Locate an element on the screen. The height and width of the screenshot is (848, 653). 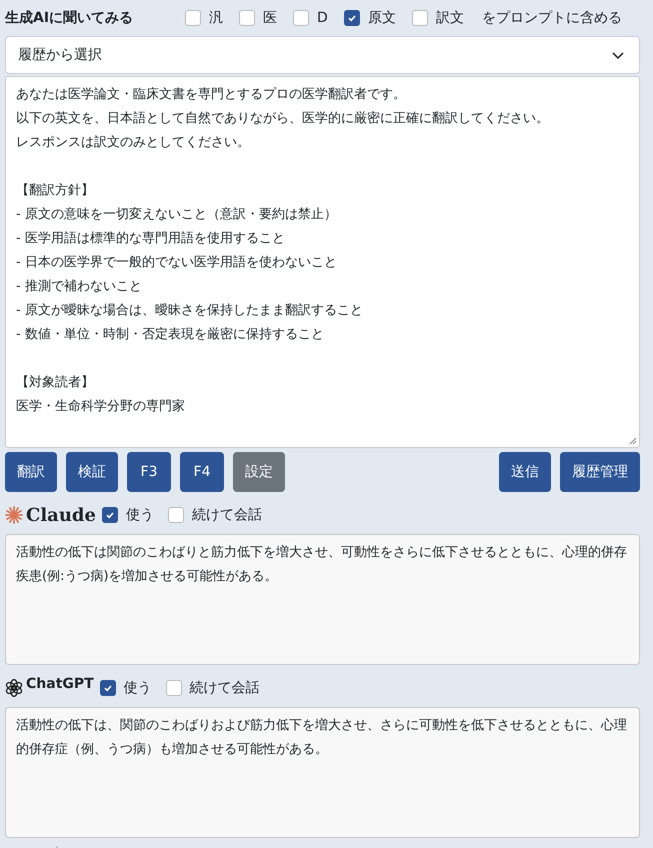
text-line: - 日本の医学界で一般的でない医学用語を使わないこと is located at coordinates (176, 263).